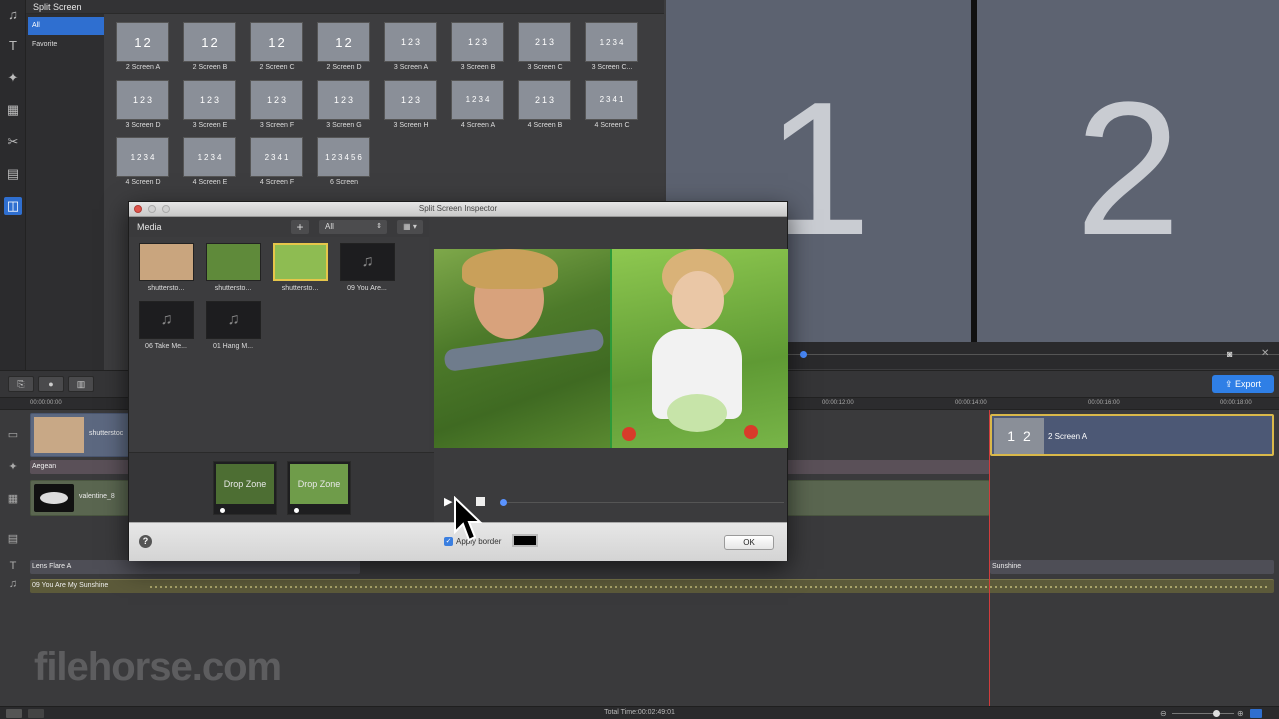 The height and width of the screenshot is (719, 1279). Describe the element at coordinates (195, 567) in the screenshot. I see `lens-flare-bar: Lens Flare A` at that location.